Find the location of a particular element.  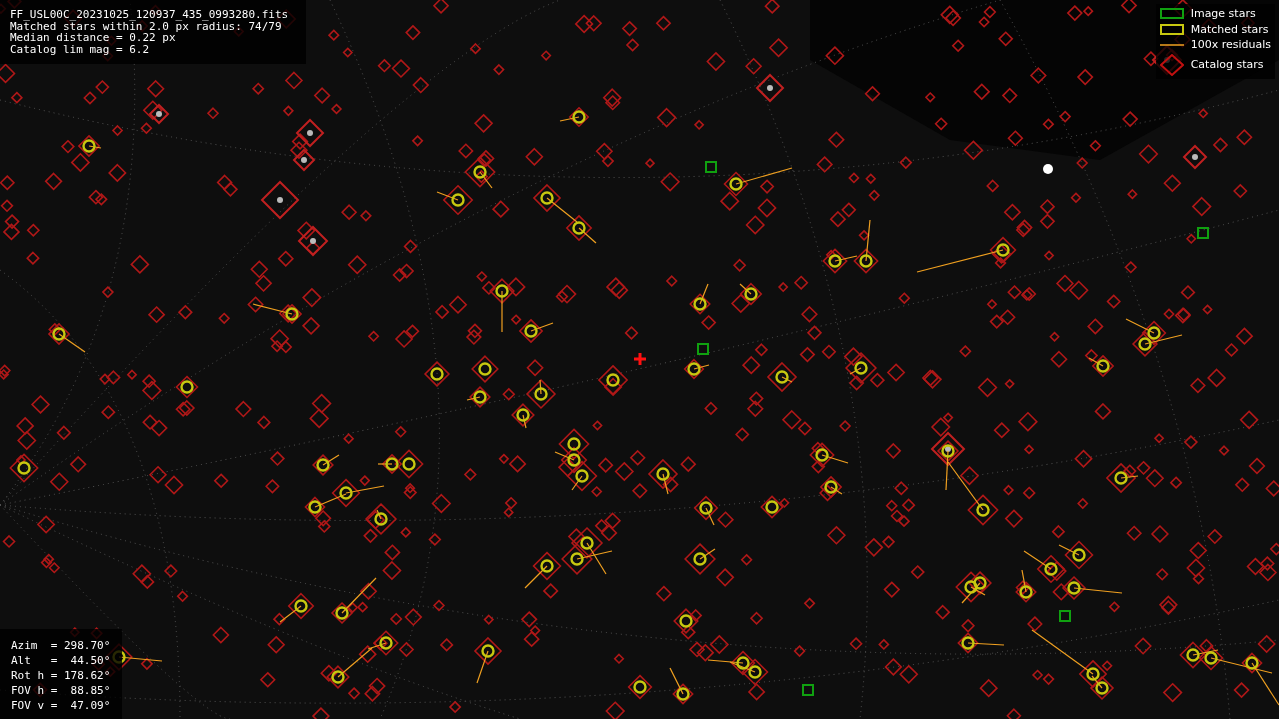

residual-line-legend-icon is located at coordinates (1171, 44).